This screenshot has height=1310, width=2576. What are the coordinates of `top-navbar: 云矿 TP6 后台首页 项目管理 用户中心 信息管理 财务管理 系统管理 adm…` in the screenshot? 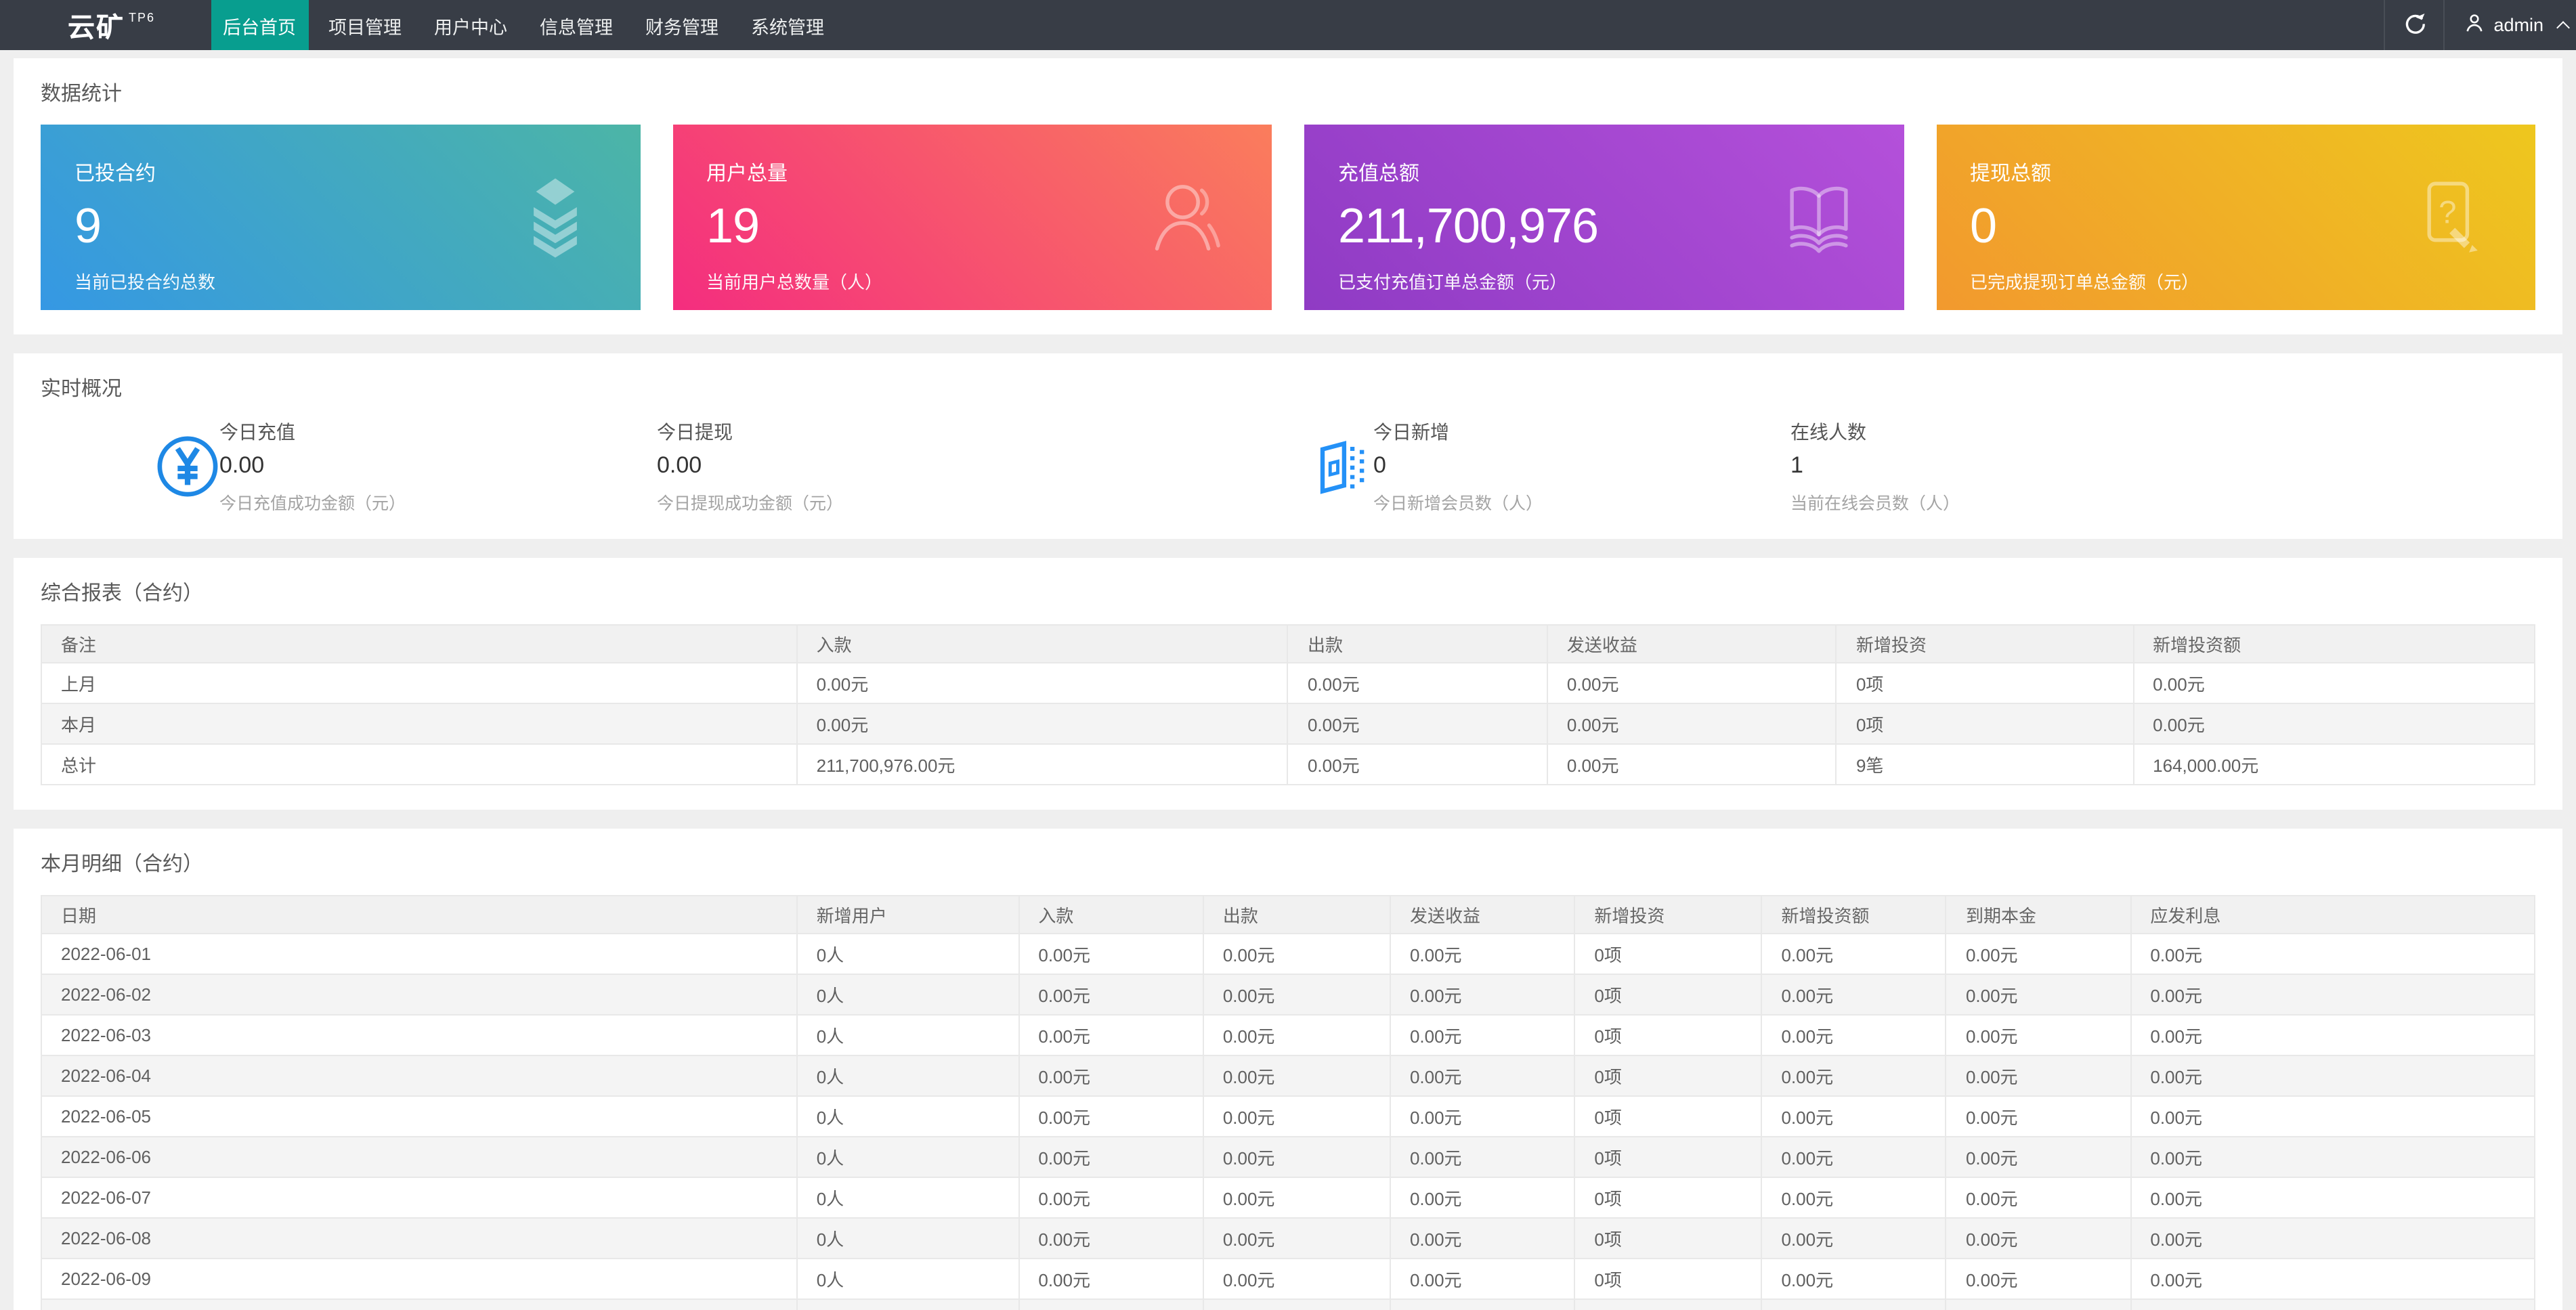 It's located at (1288, 25).